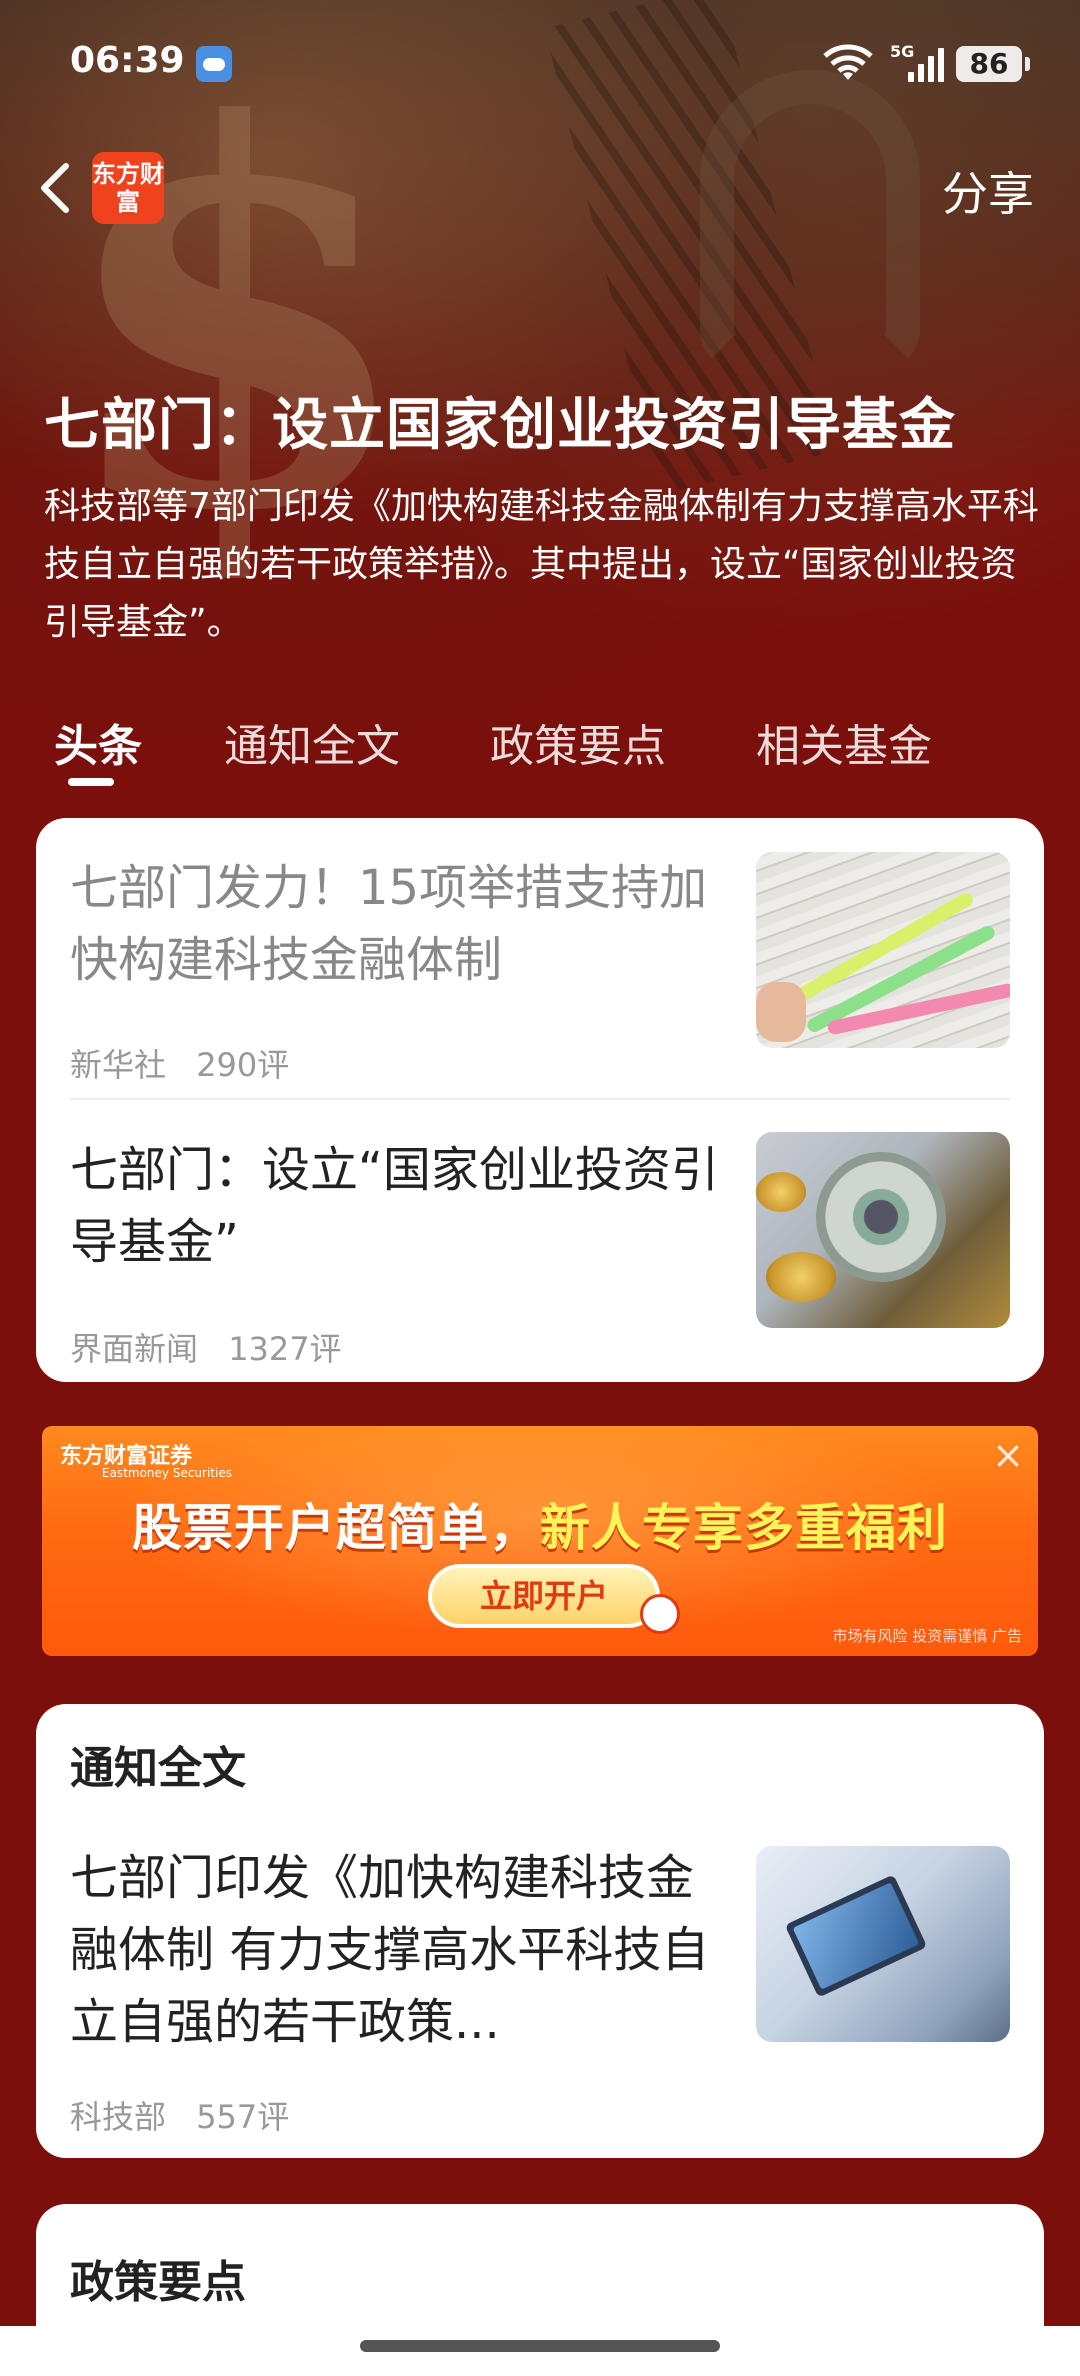 The width and height of the screenshot is (1080, 2376). What do you see at coordinates (243, 1065) in the screenshot?
I see `news-comments: 290评` at bounding box center [243, 1065].